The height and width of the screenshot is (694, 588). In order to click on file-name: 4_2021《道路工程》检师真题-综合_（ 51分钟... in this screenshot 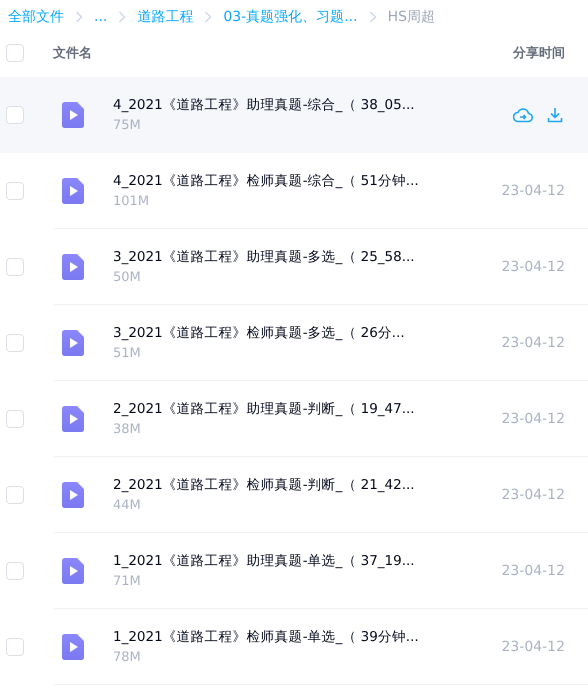, I will do `click(266, 181)`.